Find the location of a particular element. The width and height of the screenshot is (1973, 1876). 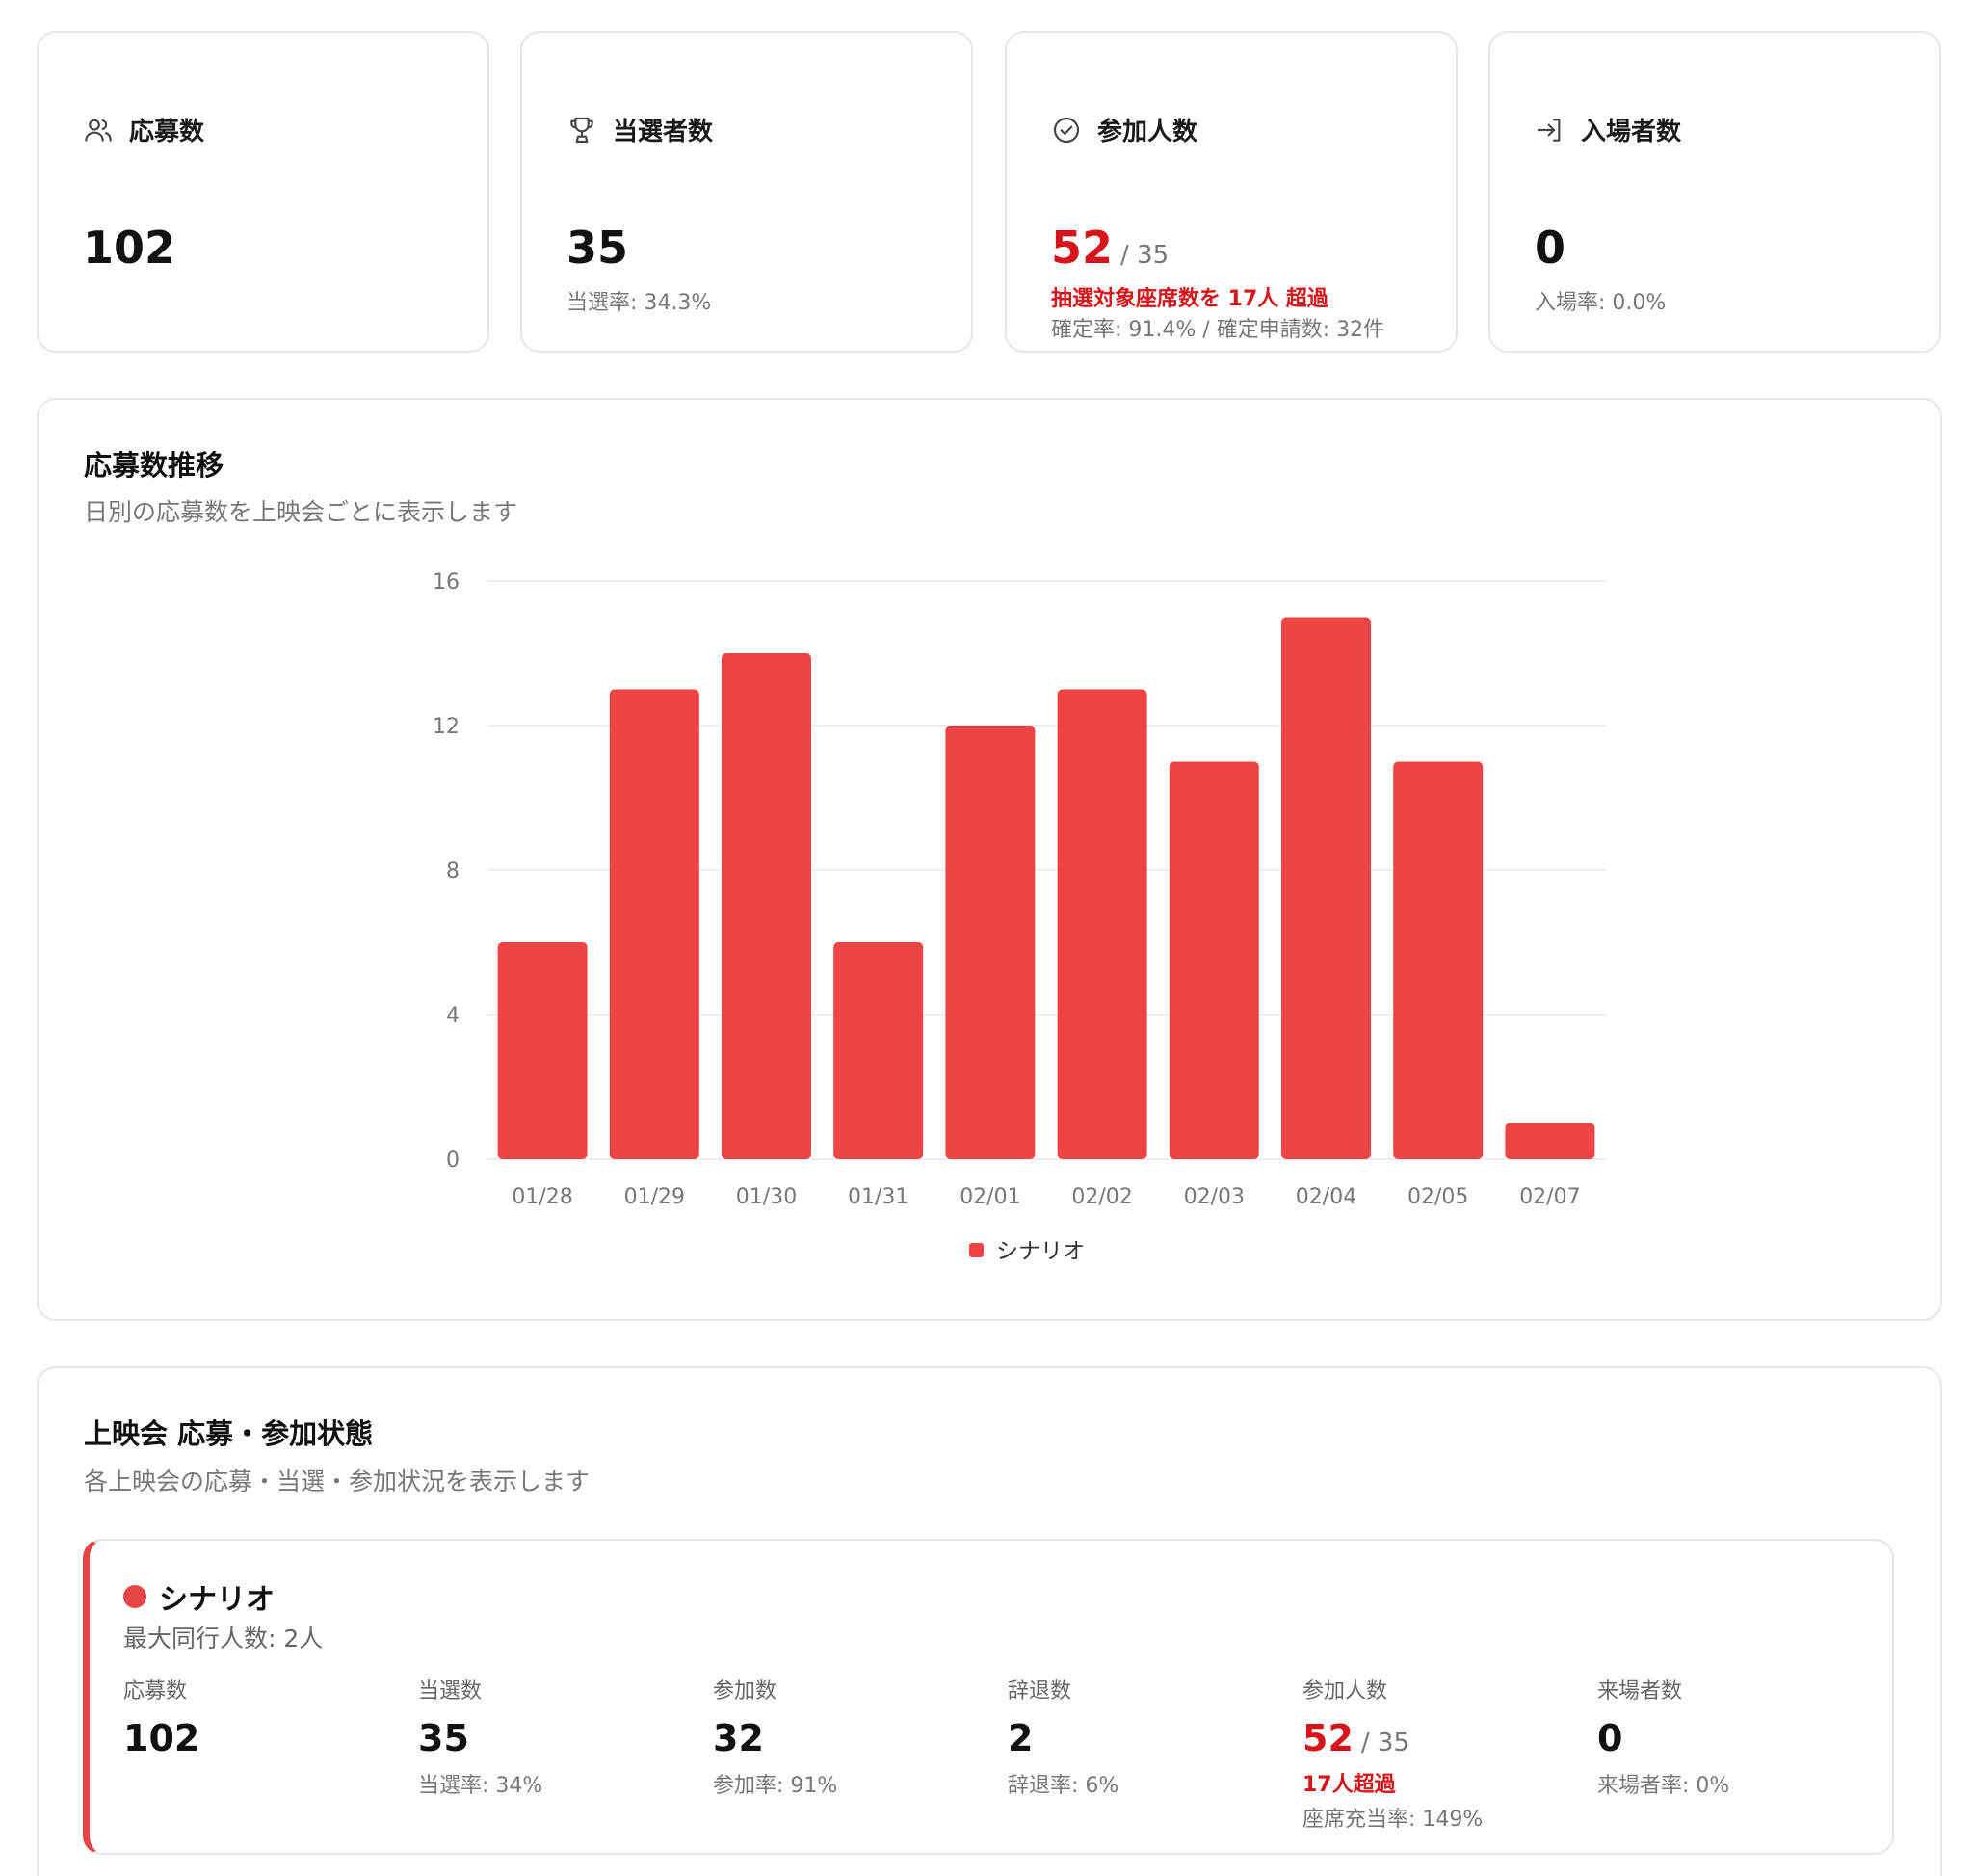

bar-02/05 is located at coordinates (1438, 960).